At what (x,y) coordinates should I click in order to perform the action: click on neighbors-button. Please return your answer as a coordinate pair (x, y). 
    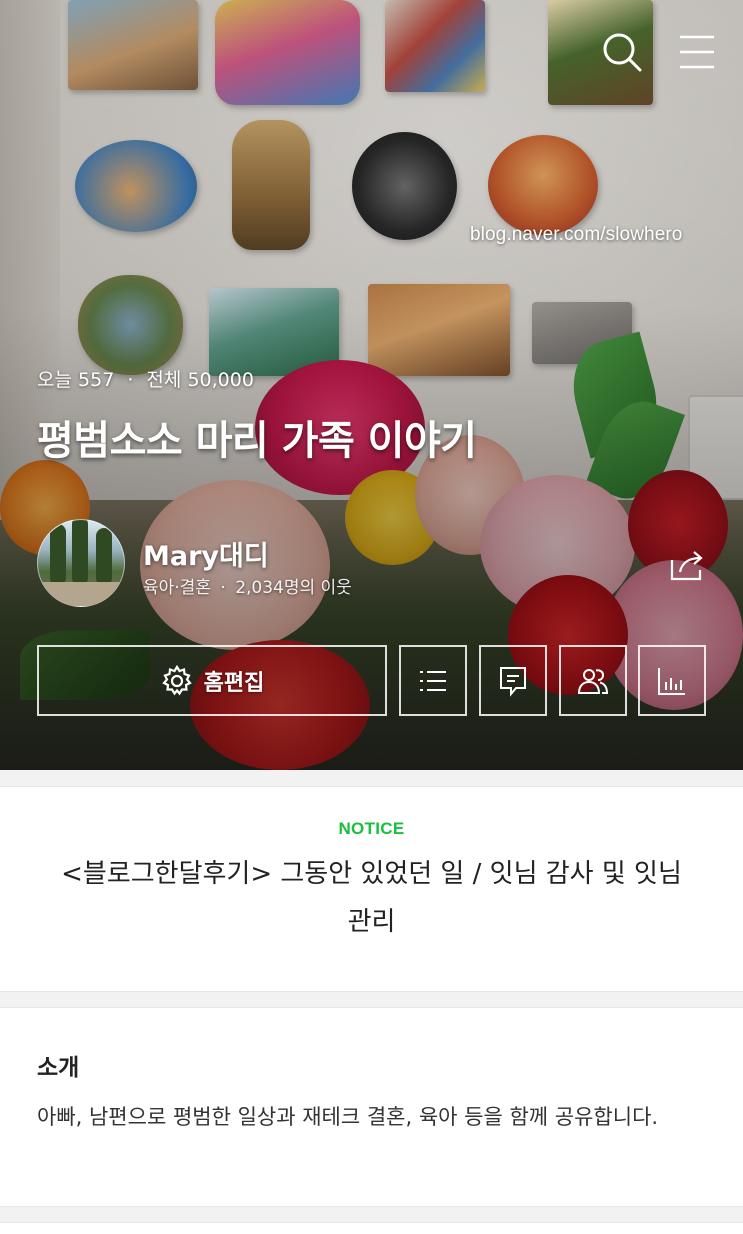
    Looking at the image, I should click on (593, 680).